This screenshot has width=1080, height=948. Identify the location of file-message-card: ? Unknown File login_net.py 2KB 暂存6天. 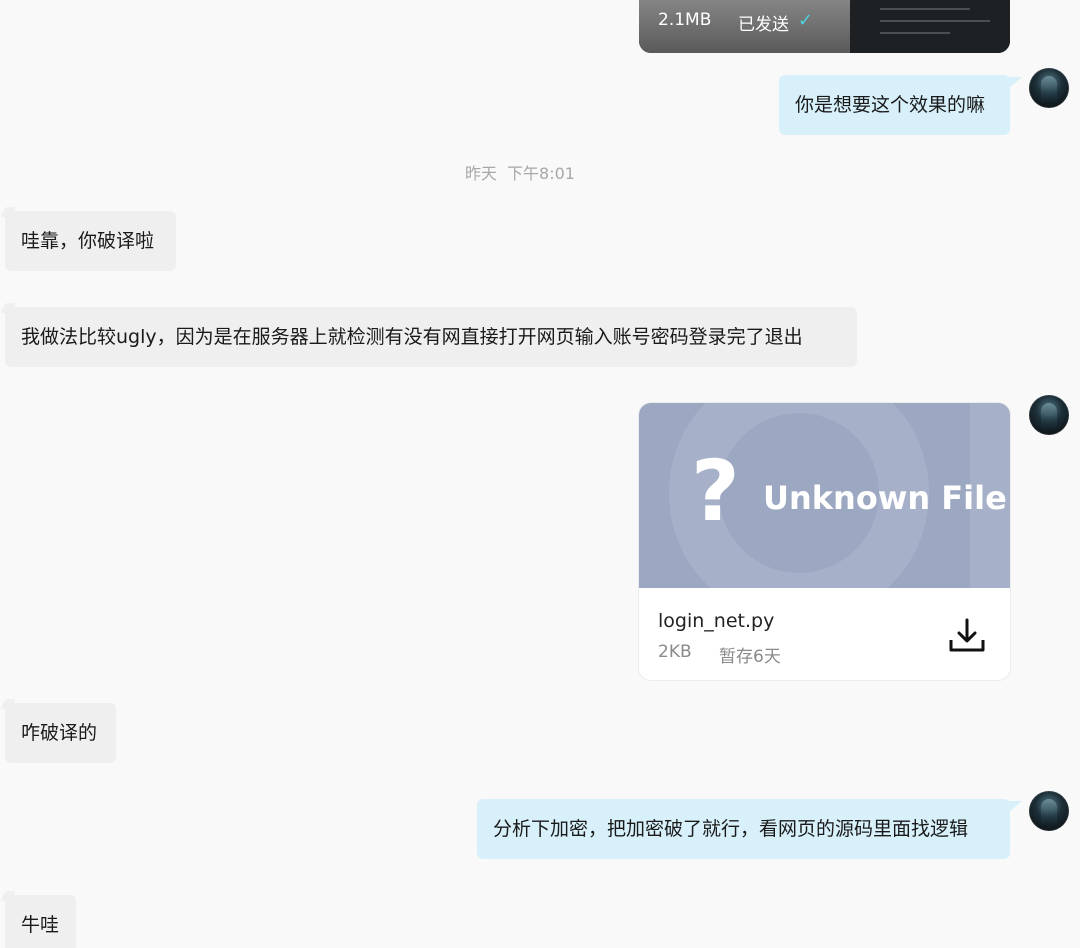
(824, 541).